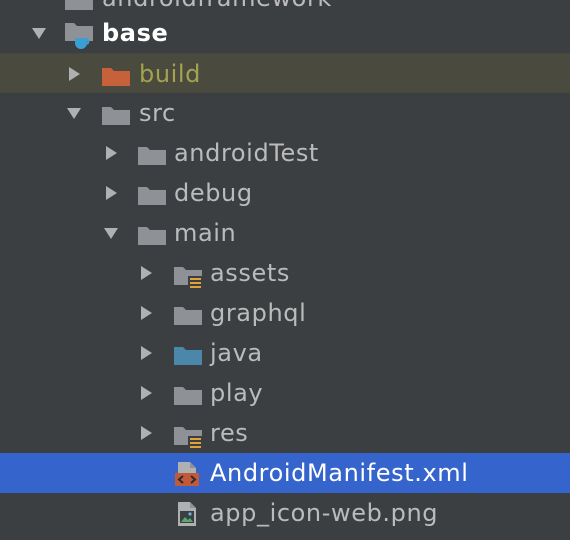  I want to click on tree-label: androidframework, so click(217, 7).